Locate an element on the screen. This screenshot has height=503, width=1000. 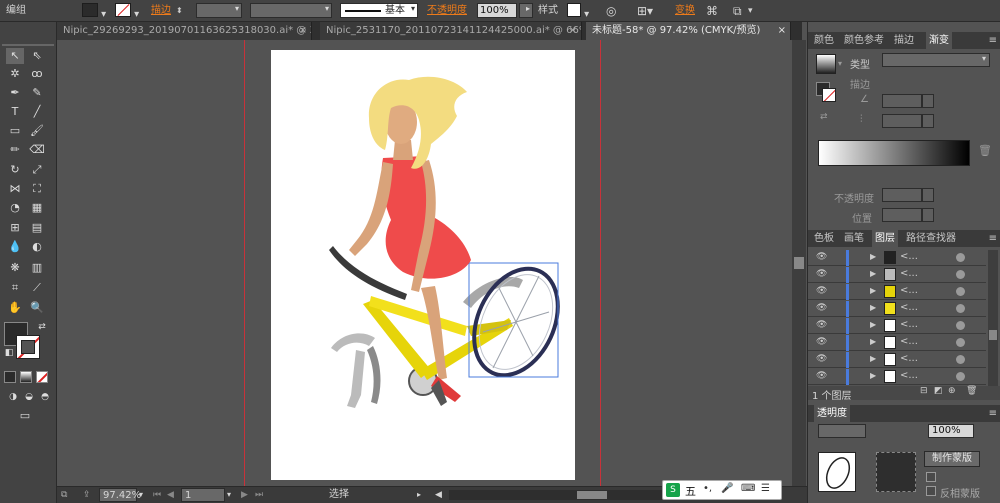
tab-document-active: 未标题-58* @ 97.42% (CMYK/预览) × is located at coordinates (688, 31).